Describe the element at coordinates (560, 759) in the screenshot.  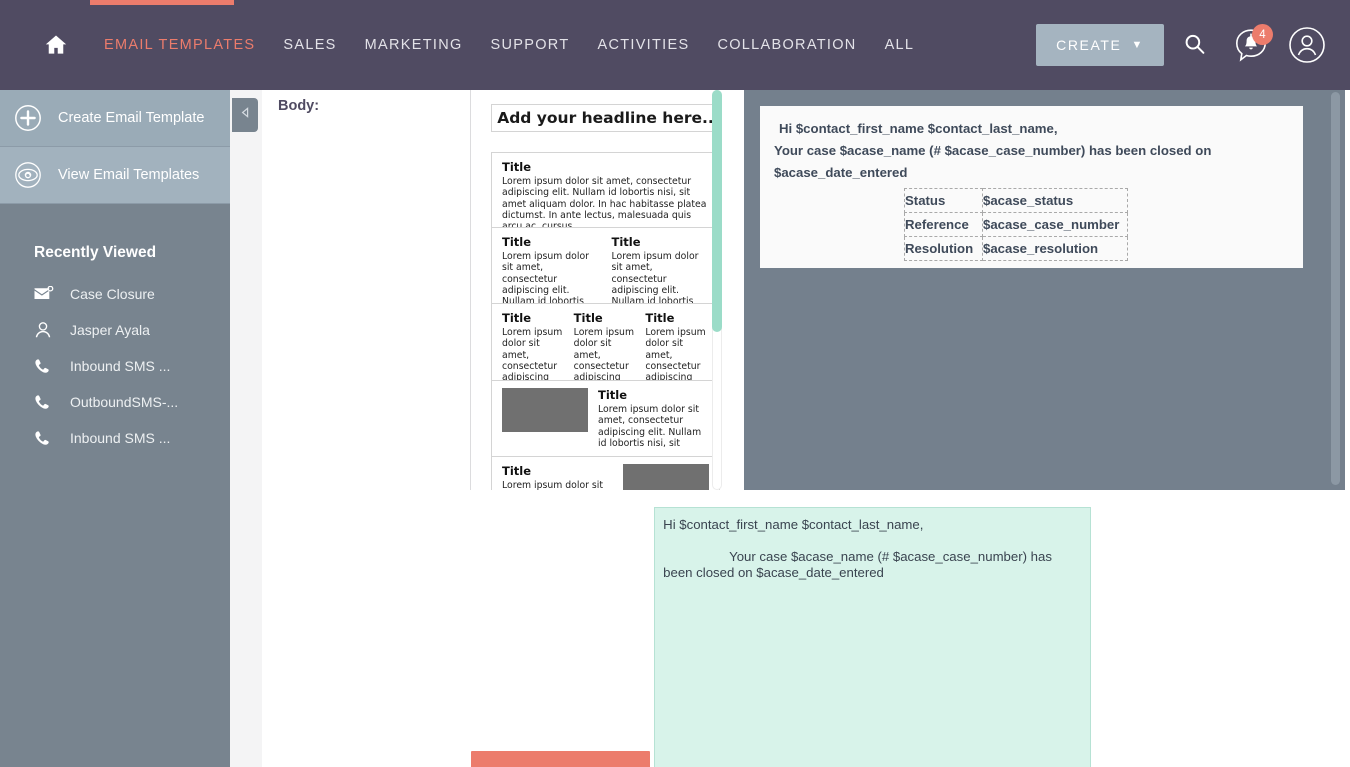
I see `hide-plain-text-button: HIDE PLAIN TEXT` at that location.